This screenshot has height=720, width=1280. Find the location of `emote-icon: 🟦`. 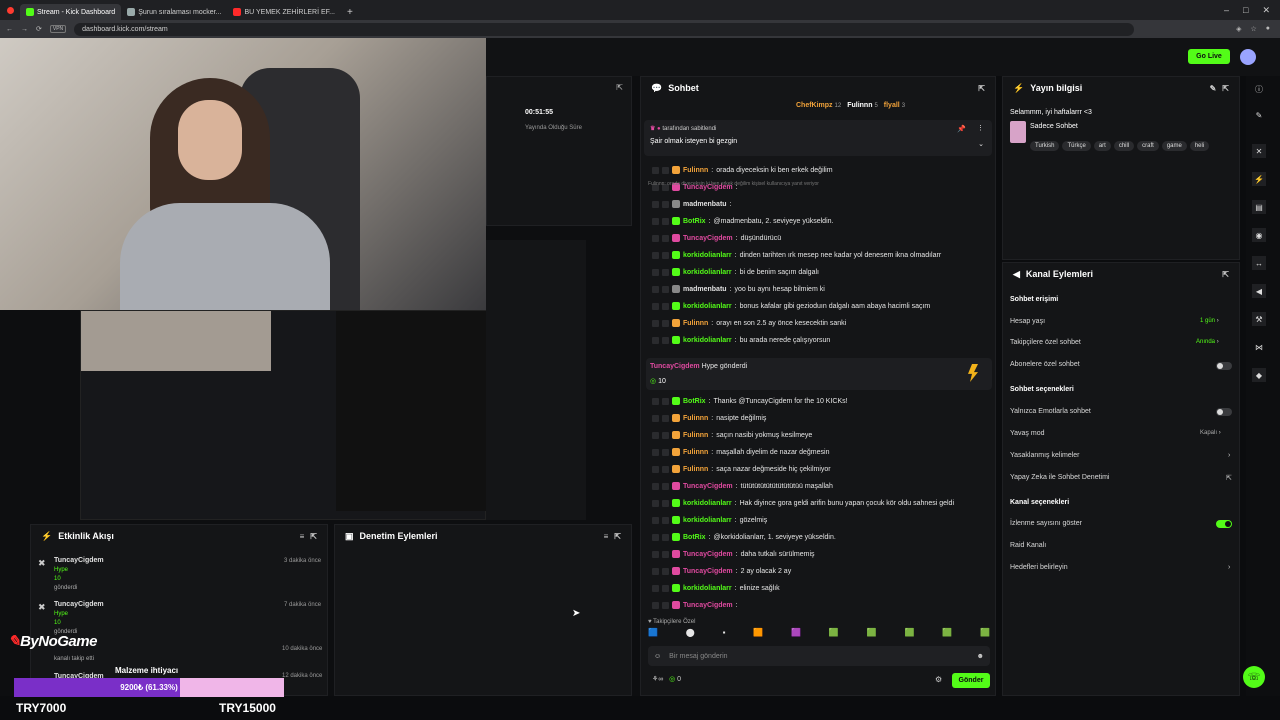

emote-icon: 🟦 is located at coordinates (653, 635).